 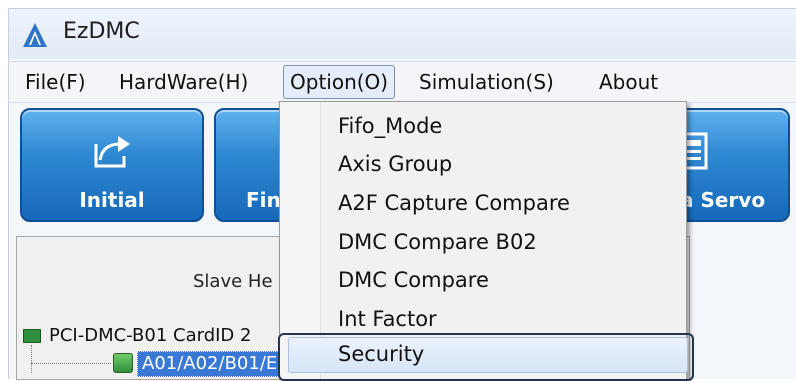 What do you see at coordinates (339, 82) in the screenshot?
I see `menu-option: Option(O)` at bounding box center [339, 82].